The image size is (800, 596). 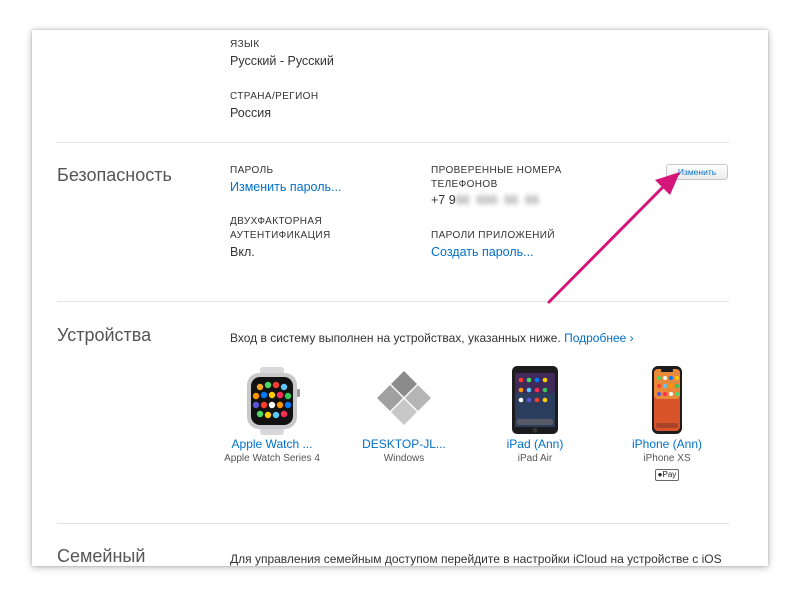 I want to click on trusted-phones-label-line1: ПРОВЕРЕННЫЕ НОМЕРА, so click(x=496, y=170).